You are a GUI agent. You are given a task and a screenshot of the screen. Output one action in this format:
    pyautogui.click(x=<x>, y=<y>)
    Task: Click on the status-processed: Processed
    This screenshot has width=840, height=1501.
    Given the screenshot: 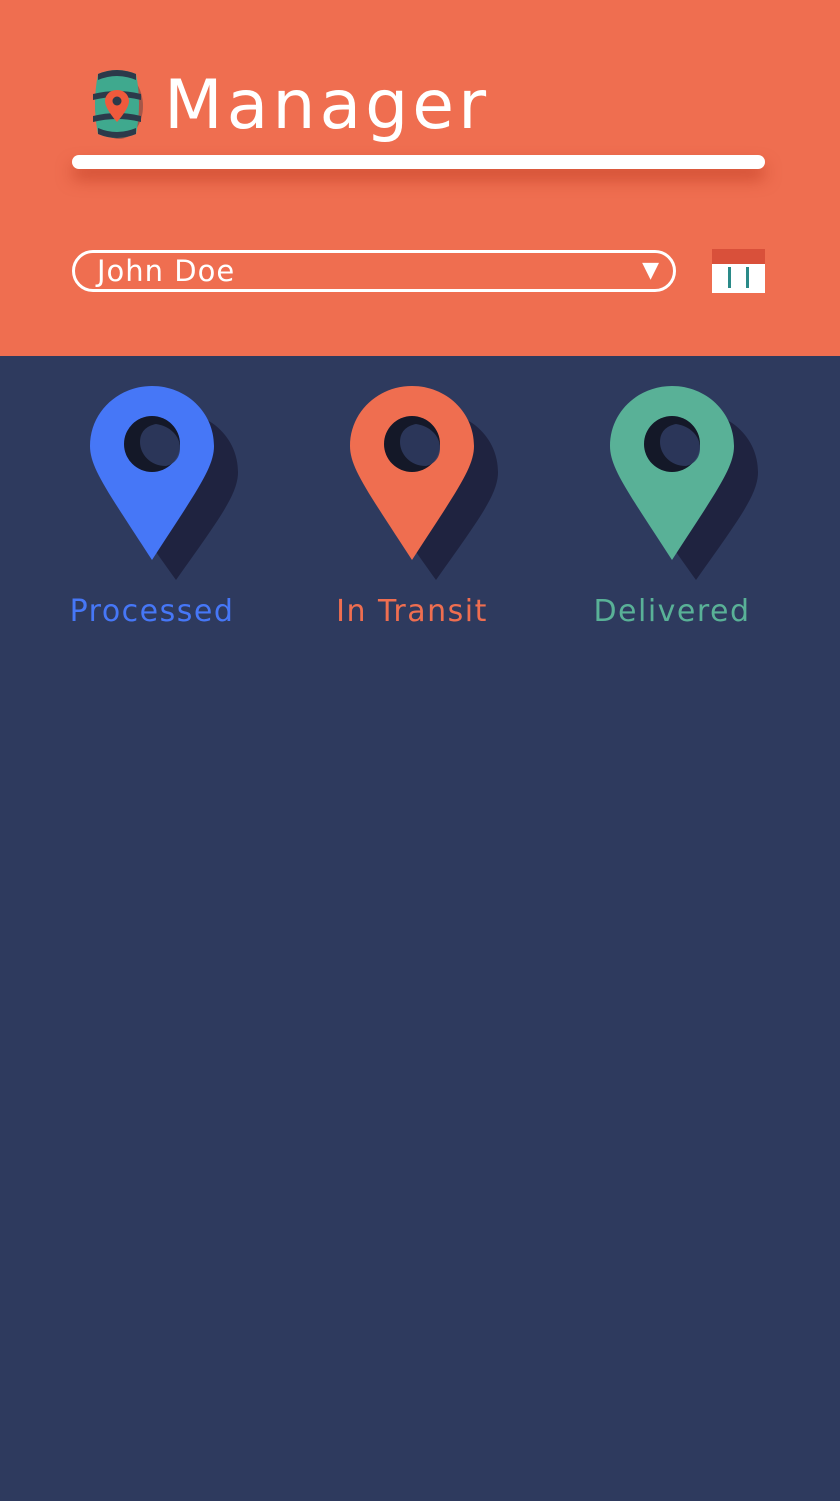 What is the action you would take?
    pyautogui.click(x=152, y=514)
    